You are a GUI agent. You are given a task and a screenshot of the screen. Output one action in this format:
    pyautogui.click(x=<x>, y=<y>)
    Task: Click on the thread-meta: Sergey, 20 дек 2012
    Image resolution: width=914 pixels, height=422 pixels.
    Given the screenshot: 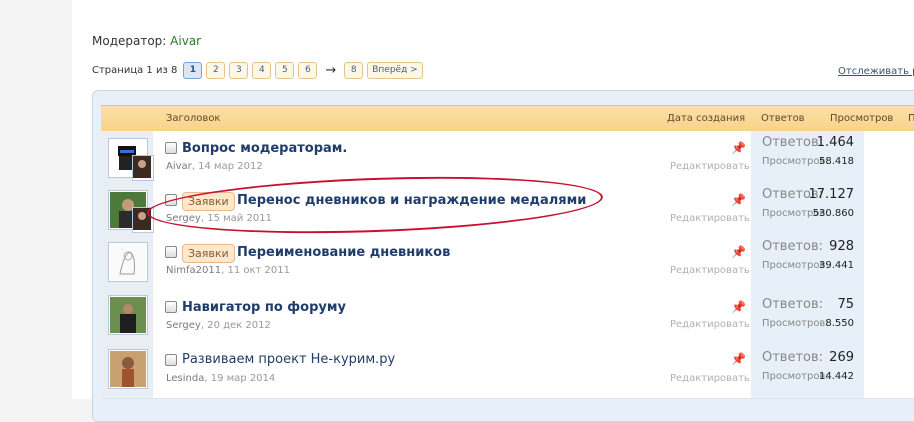 What is the action you would take?
    pyautogui.click(x=218, y=325)
    